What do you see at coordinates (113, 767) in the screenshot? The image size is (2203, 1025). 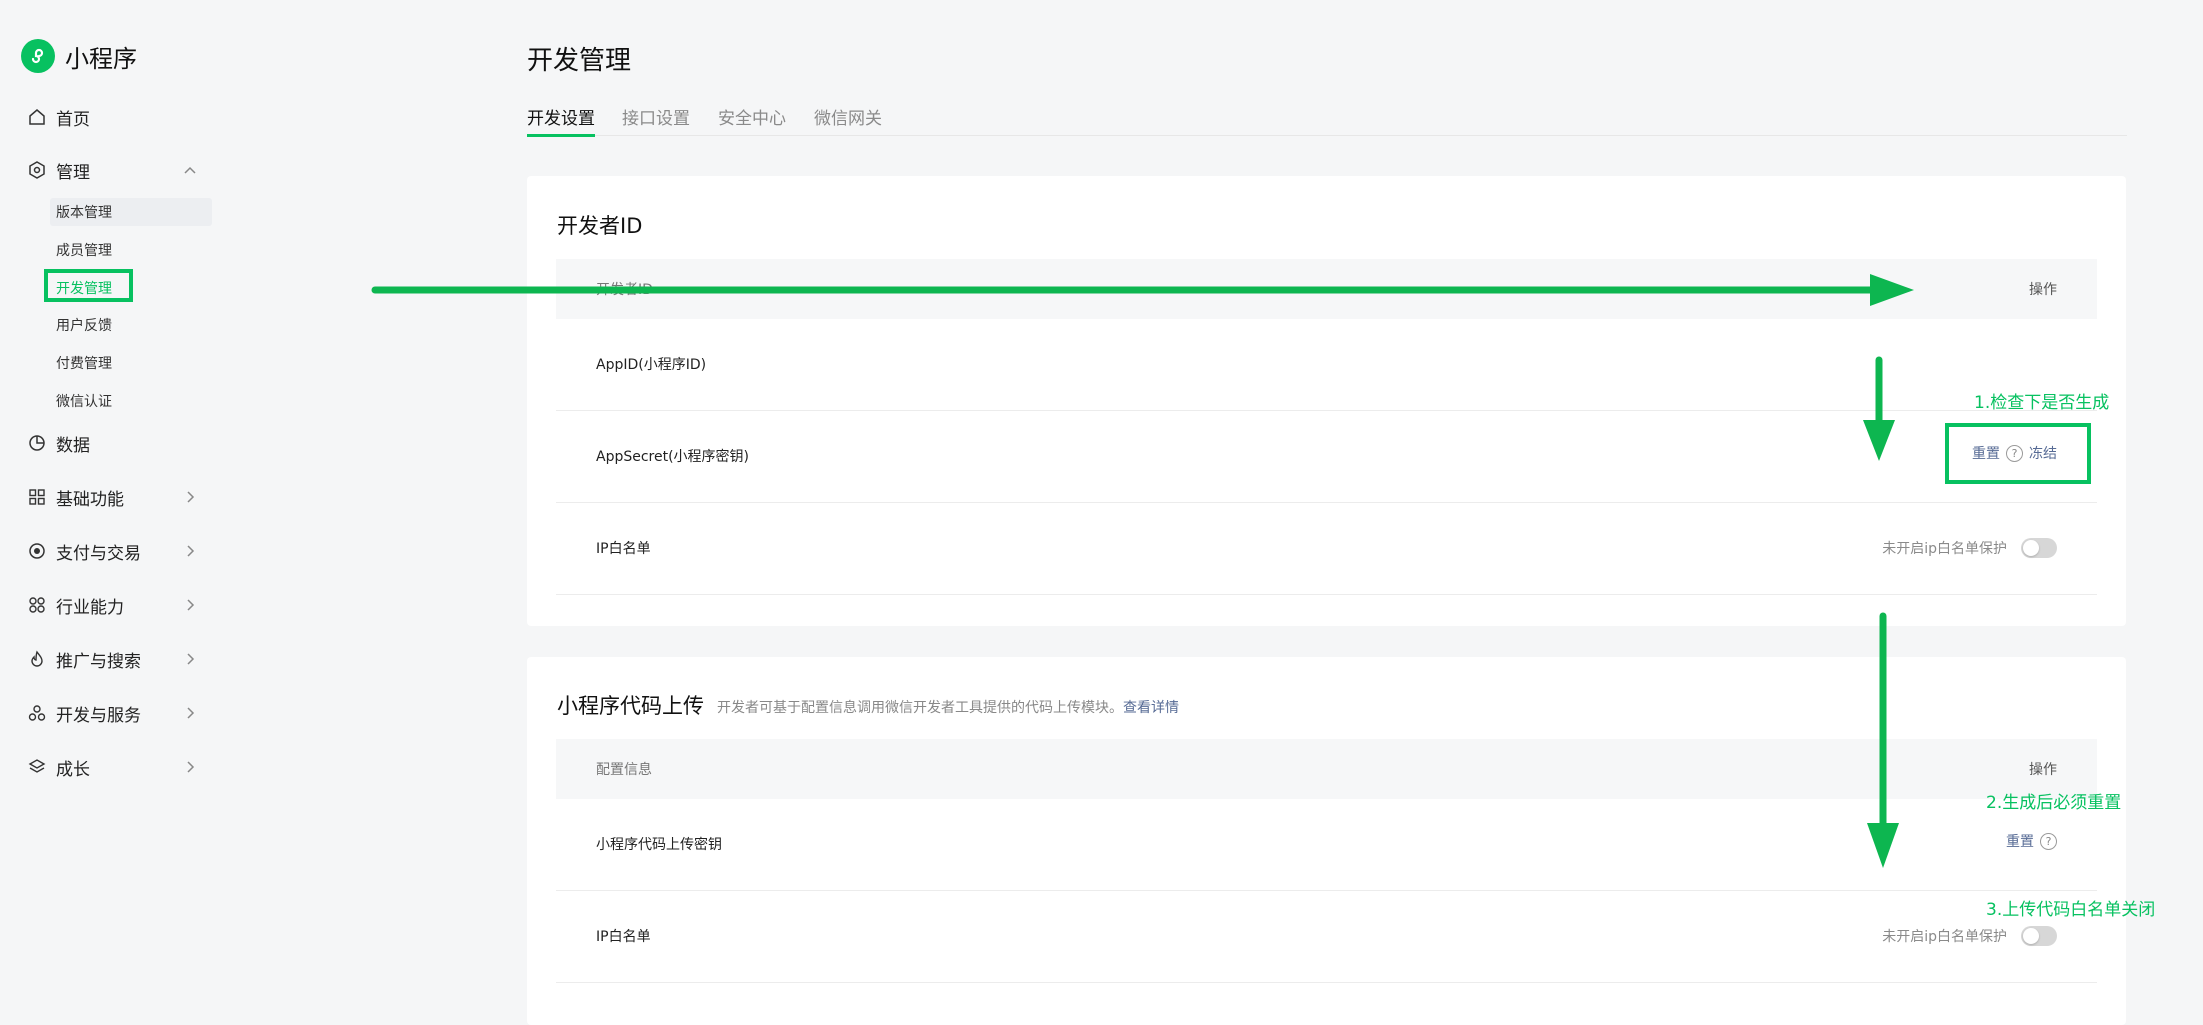 I see `sidebar-item-growth: 成长` at bounding box center [113, 767].